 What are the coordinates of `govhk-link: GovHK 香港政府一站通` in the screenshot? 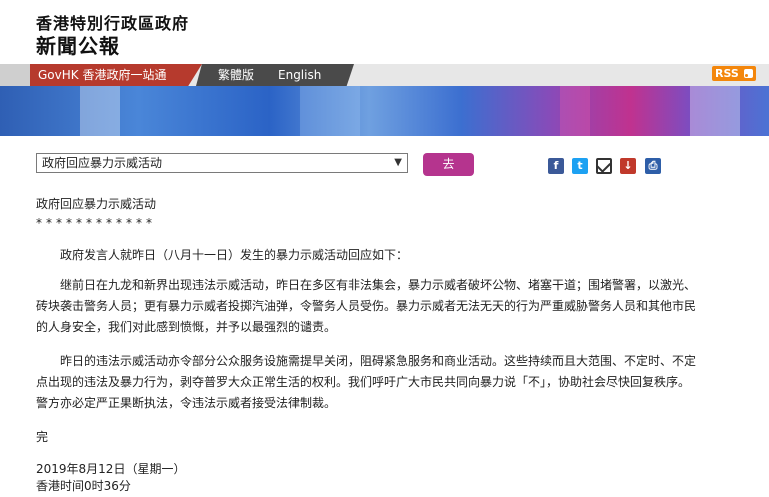 It's located at (116, 75).